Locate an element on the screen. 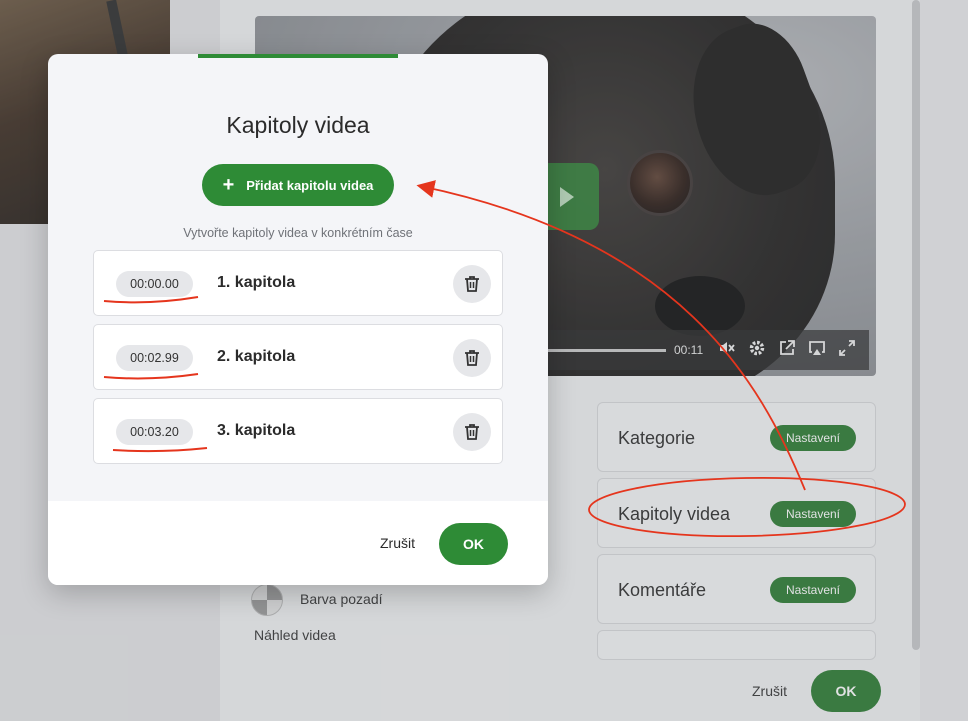 The height and width of the screenshot is (721, 968). dialog-accent-bar is located at coordinates (298, 56).